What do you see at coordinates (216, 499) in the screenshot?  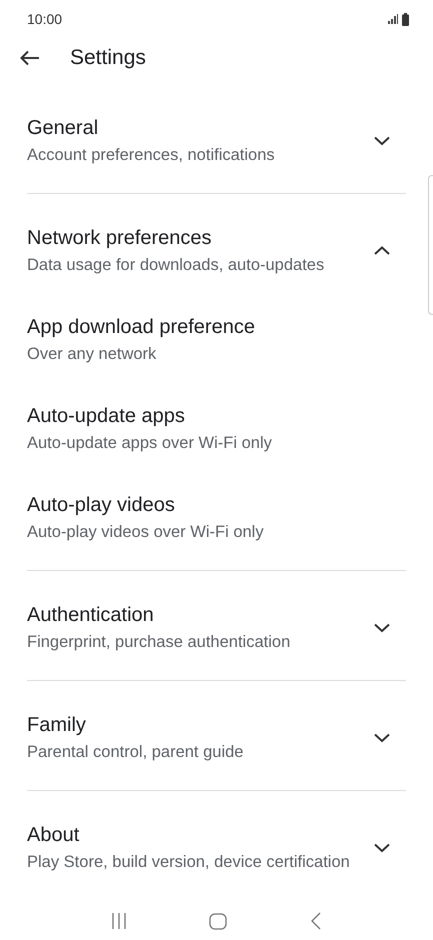 I see `setting-item: Auto-play videos Auto-play videos over Wi-Fi only` at bounding box center [216, 499].